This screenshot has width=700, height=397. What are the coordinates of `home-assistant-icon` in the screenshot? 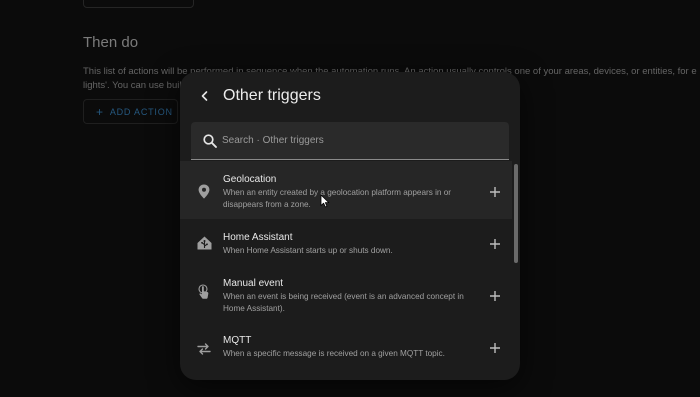 It's located at (204, 243).